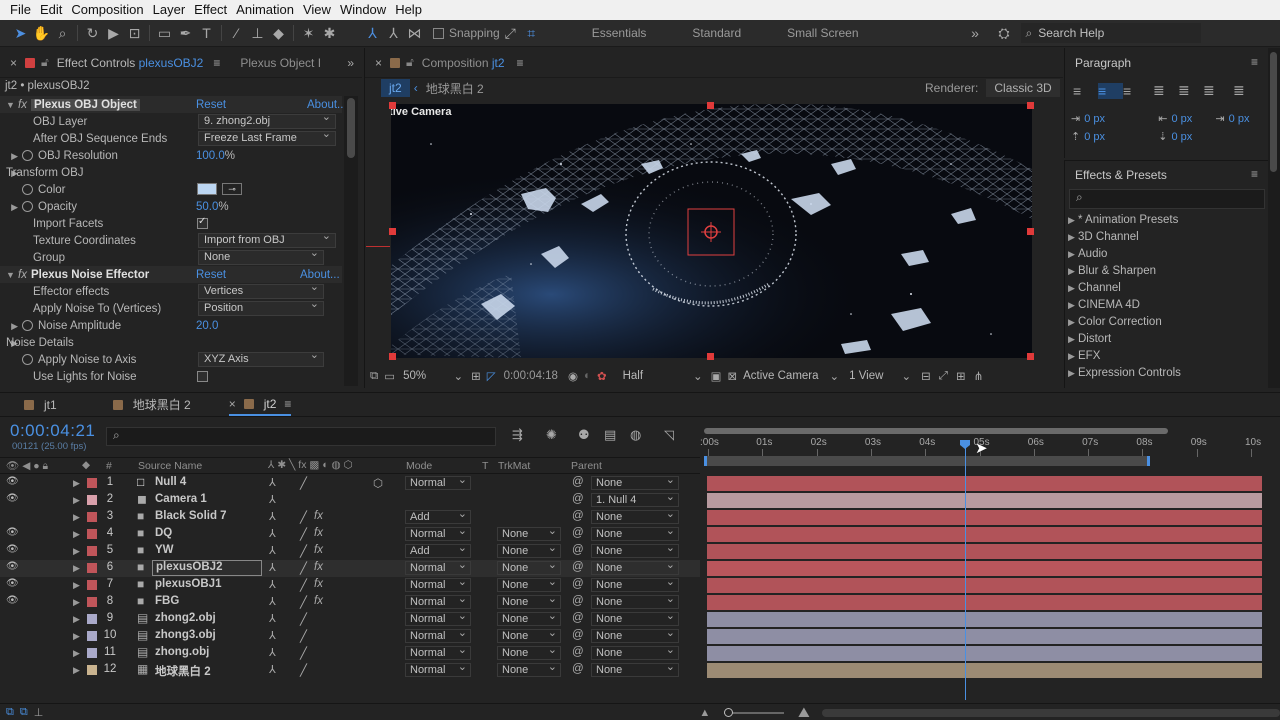  What do you see at coordinates (350, 534) in the screenshot?
I see `layer-row: 👁︎ ▶ 4 ■ DQ ⅄ ╱ fx Normal ⌄ None ⌄ @ None ⌄` at bounding box center [350, 534].